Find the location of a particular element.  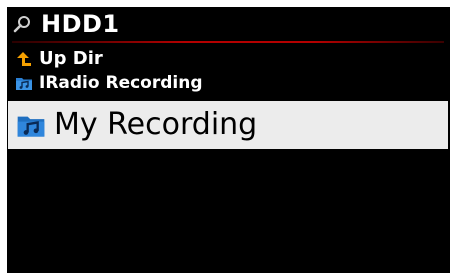

up-dir-arrow-icon is located at coordinates (24, 59).